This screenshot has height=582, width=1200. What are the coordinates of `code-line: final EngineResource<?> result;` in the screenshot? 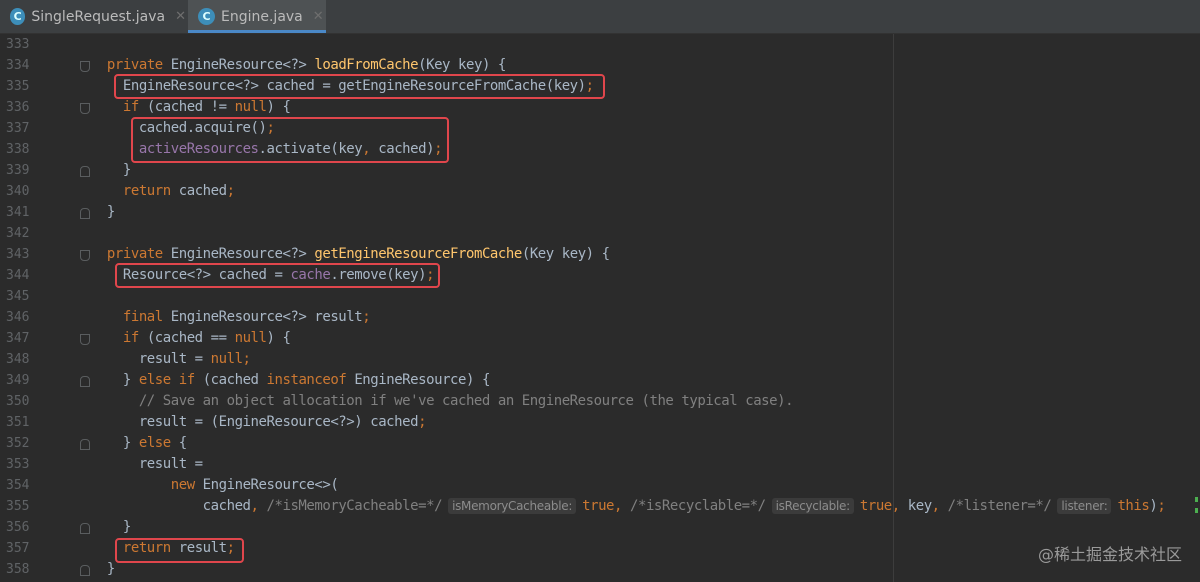 It's located at (223, 317).